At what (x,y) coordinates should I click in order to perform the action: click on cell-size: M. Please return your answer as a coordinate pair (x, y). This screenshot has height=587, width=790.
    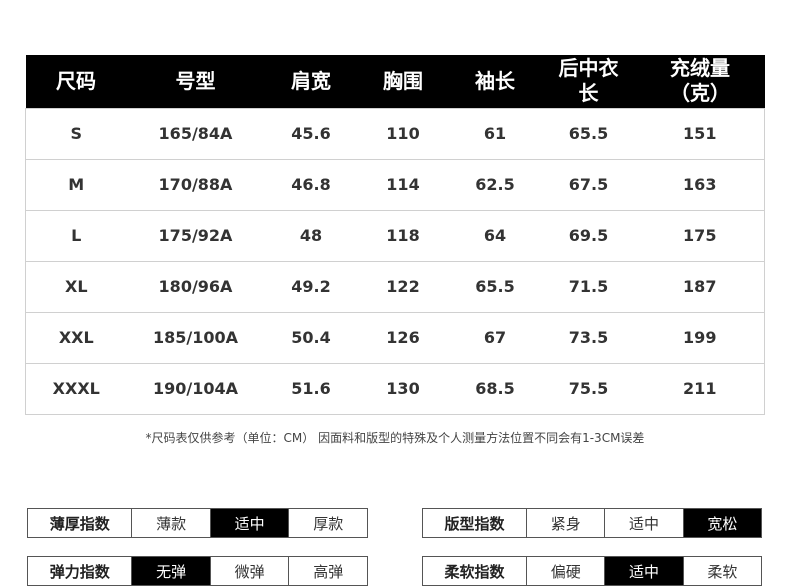
    Looking at the image, I should click on (76, 184).